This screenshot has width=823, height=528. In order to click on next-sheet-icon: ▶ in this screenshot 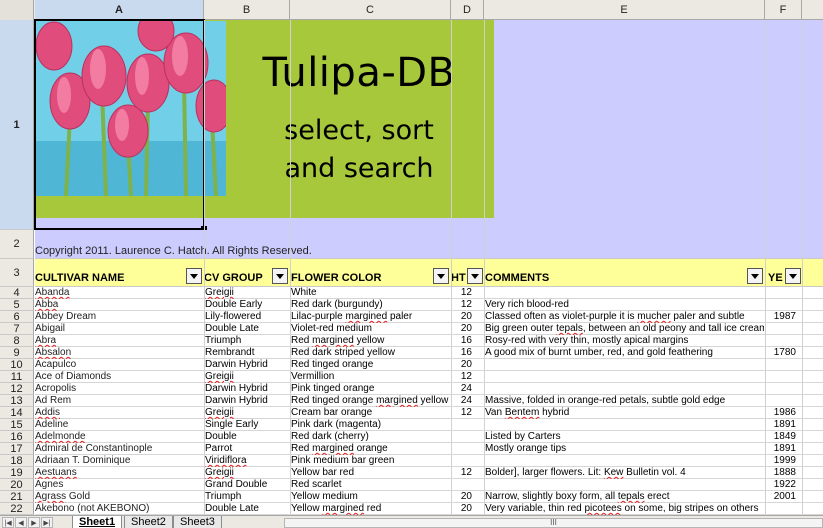, I will do `click(34, 522)`.